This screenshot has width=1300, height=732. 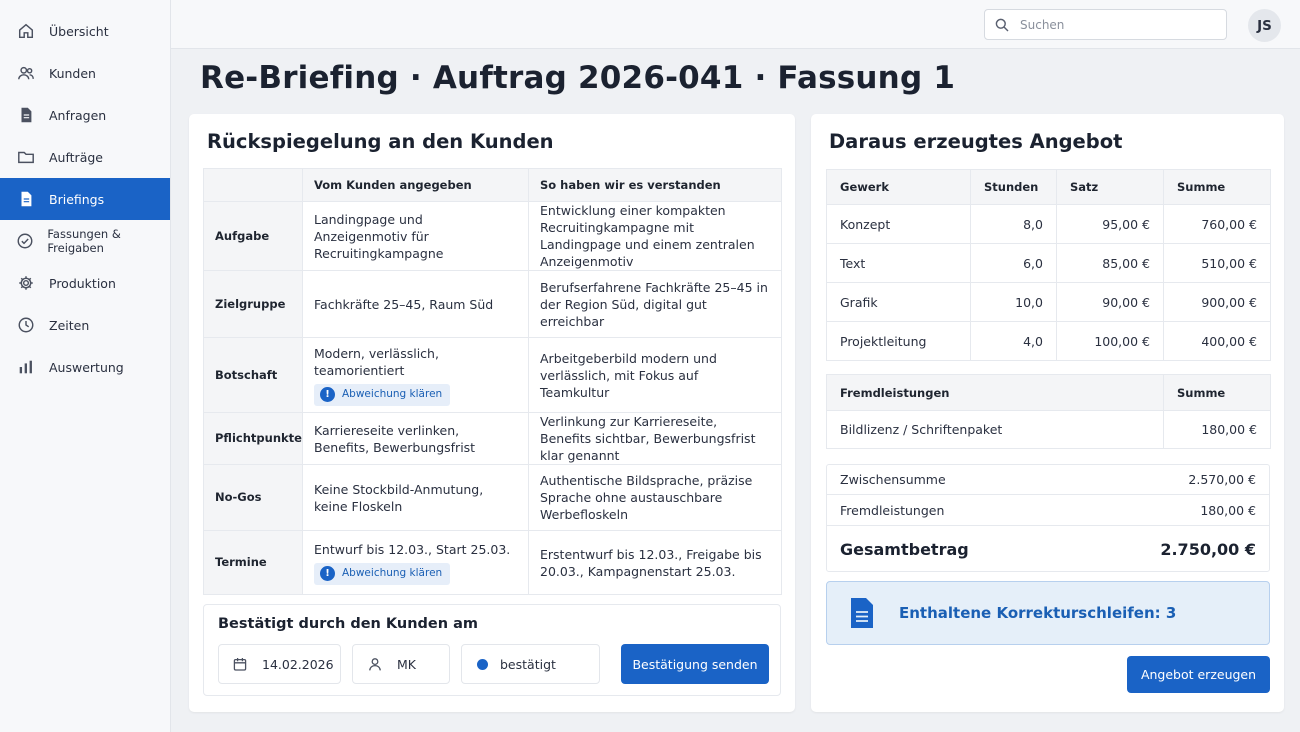 I want to click on column-header: Satz, so click(x=1110, y=187).